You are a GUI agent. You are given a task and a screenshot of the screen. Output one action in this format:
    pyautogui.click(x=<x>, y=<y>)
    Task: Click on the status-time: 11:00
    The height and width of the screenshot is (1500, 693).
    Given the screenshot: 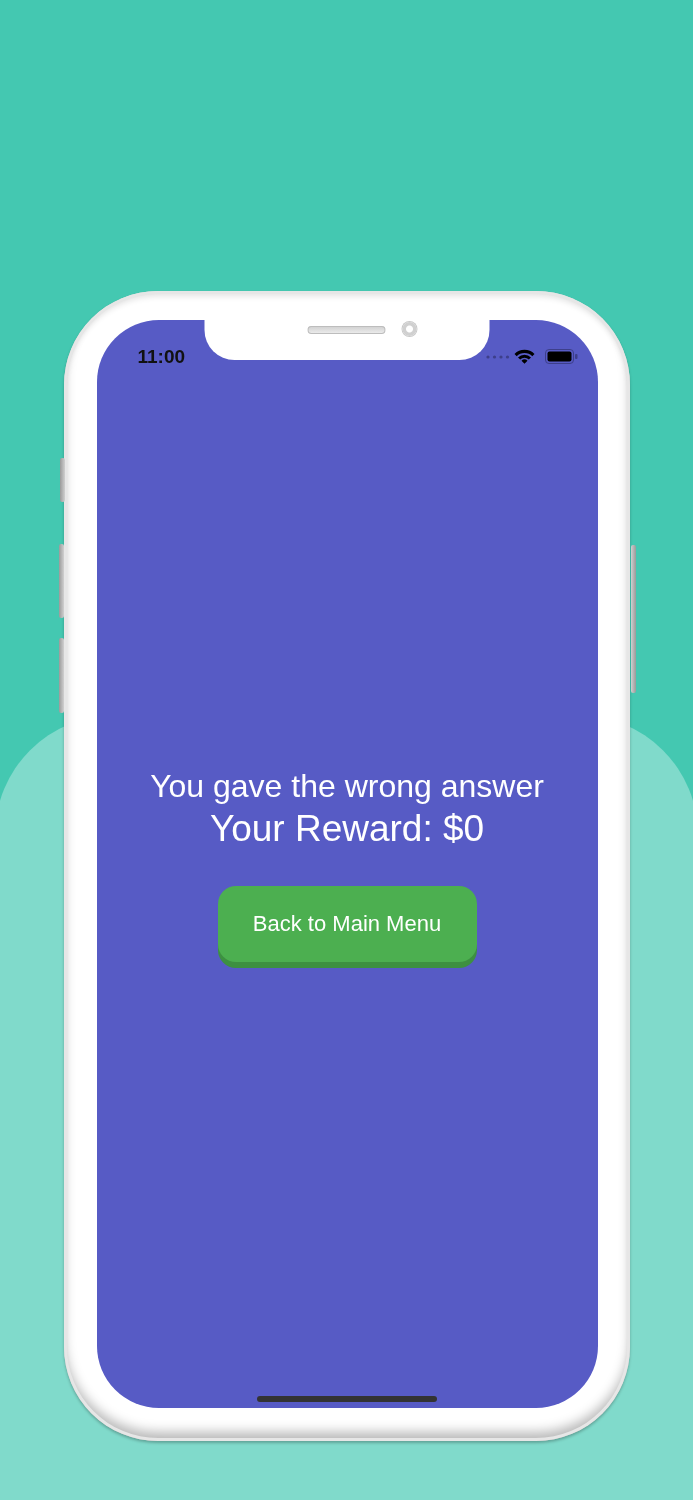 What is the action you would take?
    pyautogui.click(x=161, y=356)
    